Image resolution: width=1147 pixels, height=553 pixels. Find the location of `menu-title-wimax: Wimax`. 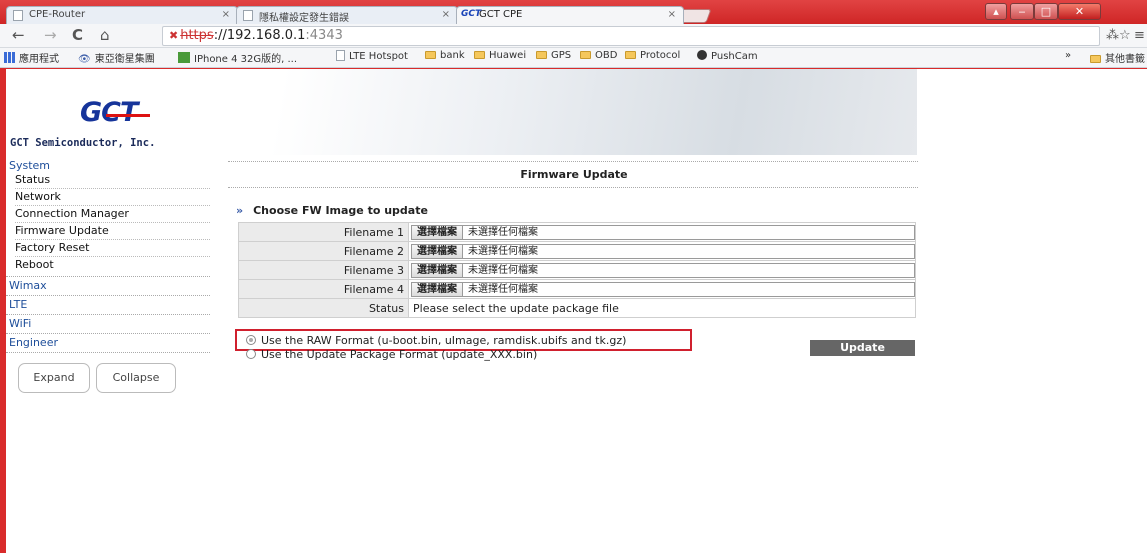

menu-title-wimax: Wimax is located at coordinates (109, 285).